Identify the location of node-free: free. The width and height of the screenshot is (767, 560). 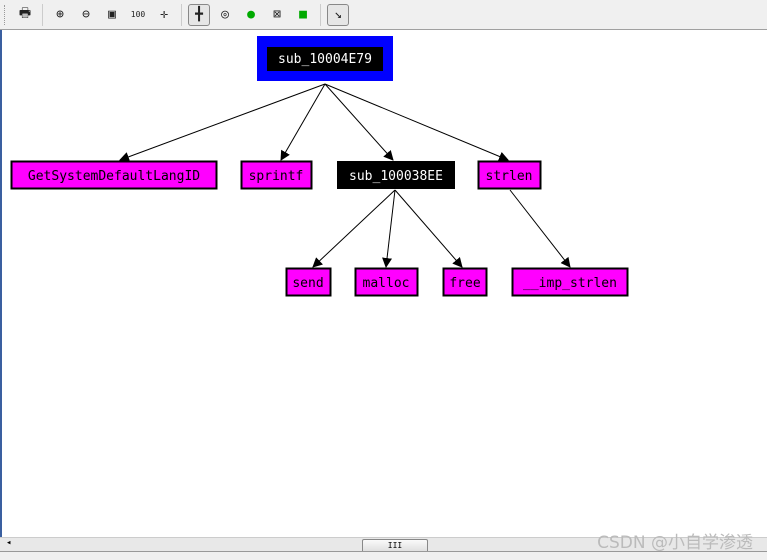
(465, 282).